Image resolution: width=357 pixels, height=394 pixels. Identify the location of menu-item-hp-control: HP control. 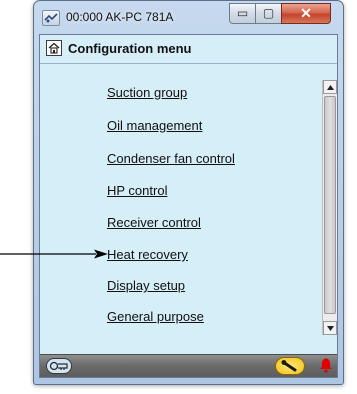
(137, 190).